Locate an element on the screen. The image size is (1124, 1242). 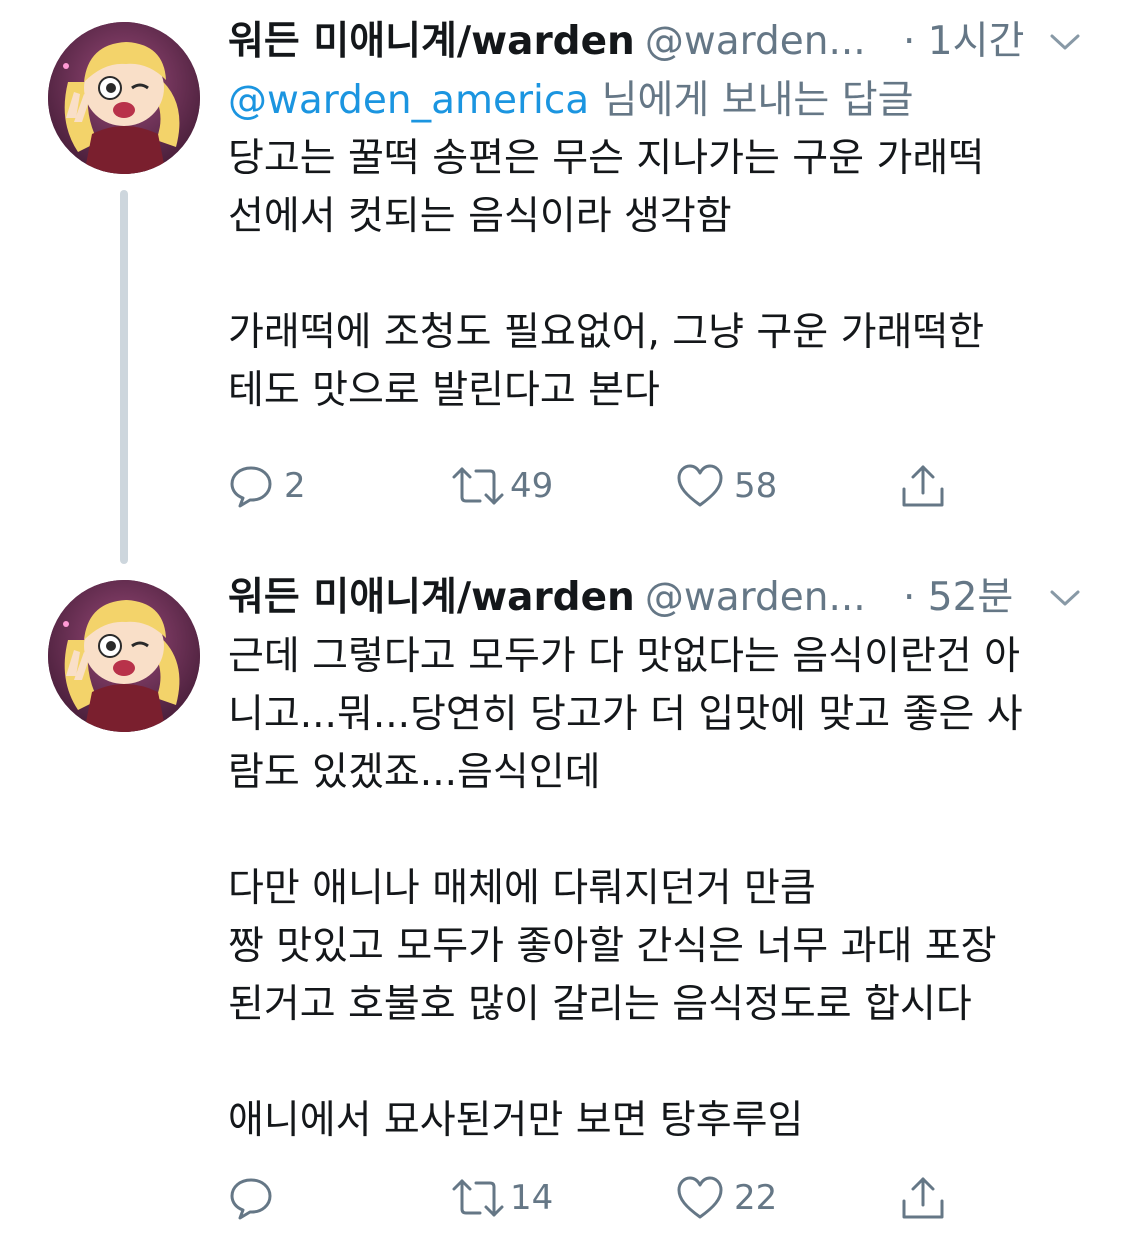
tweet-line: 다만 애니나 매체에 다뤄지던거 만큼 is located at coordinates (522, 888).